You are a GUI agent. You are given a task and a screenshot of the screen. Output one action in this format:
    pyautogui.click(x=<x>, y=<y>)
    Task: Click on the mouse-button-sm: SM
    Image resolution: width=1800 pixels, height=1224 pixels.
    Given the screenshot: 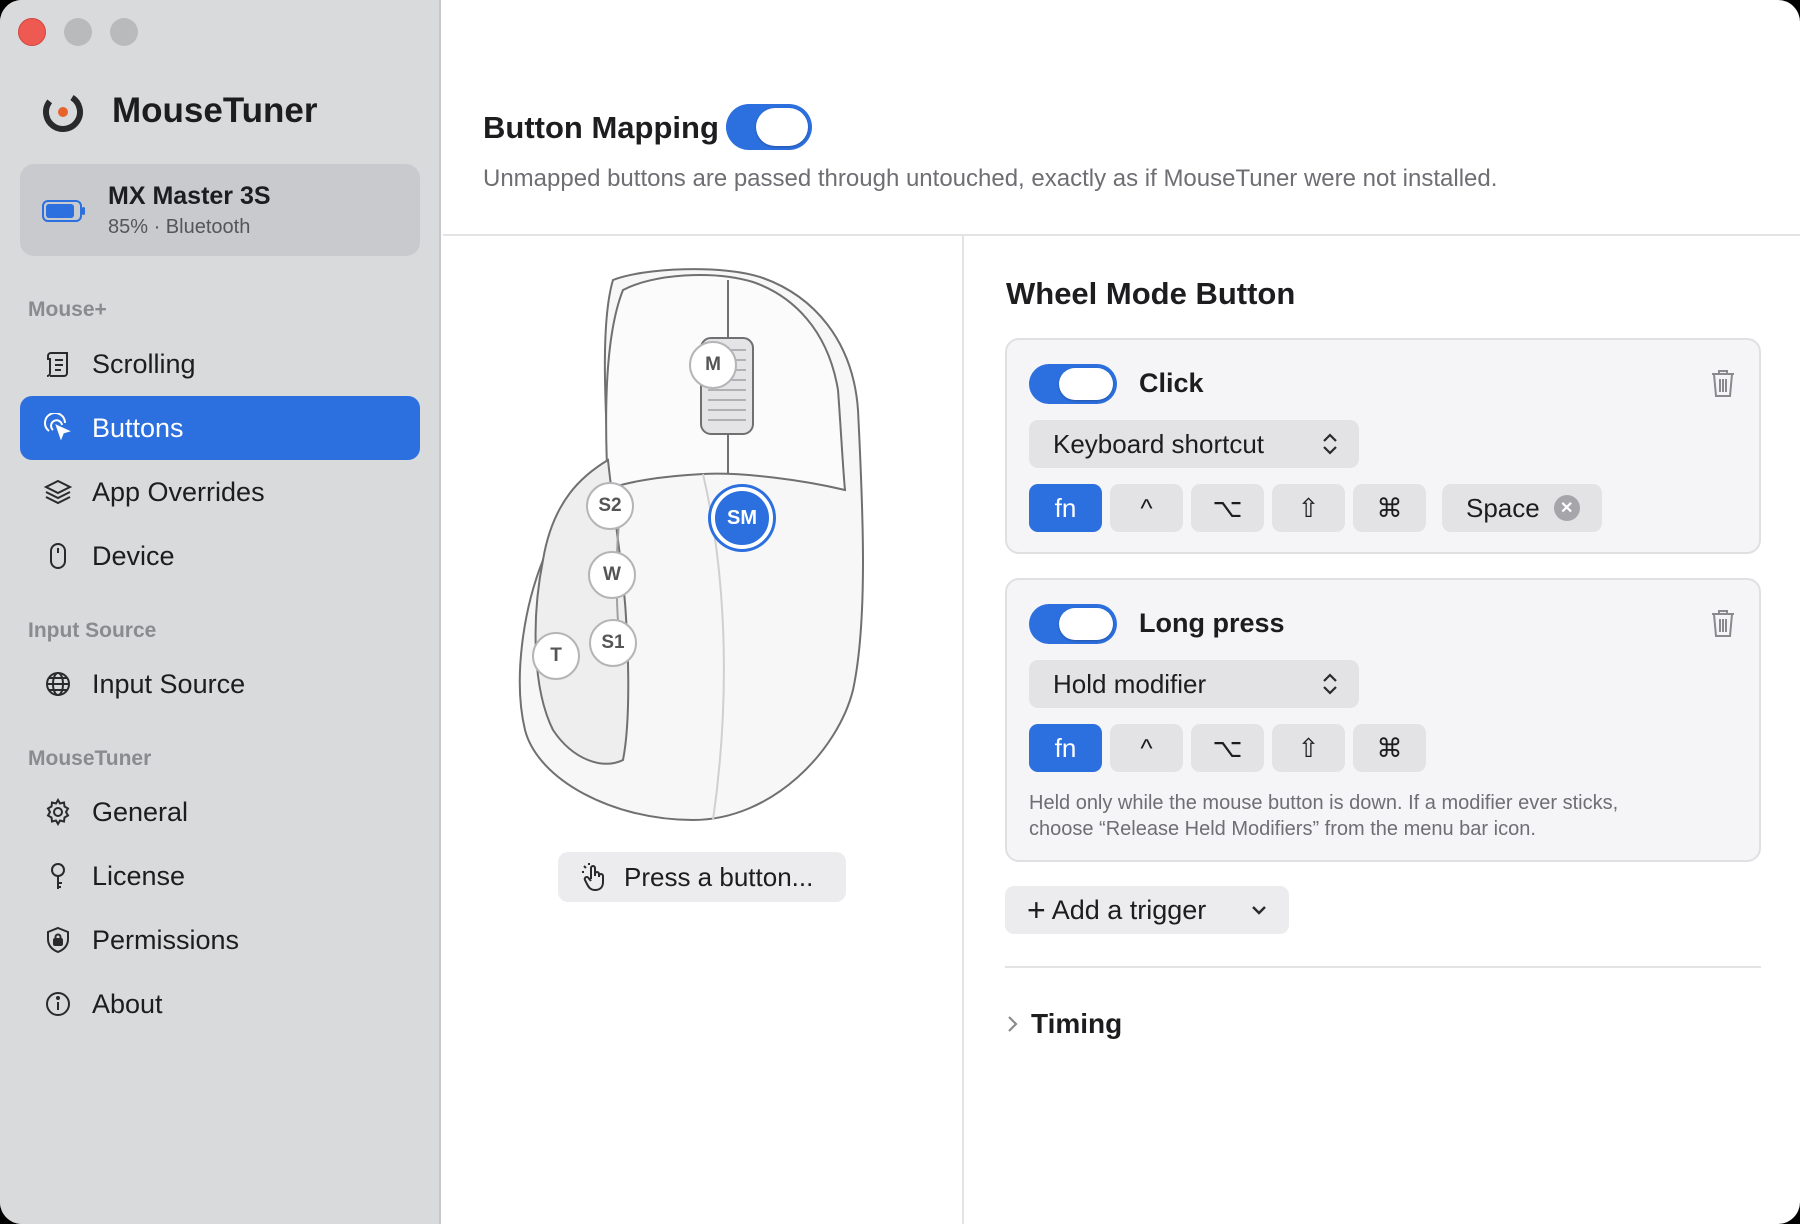 What is the action you would take?
    pyautogui.click(x=742, y=518)
    